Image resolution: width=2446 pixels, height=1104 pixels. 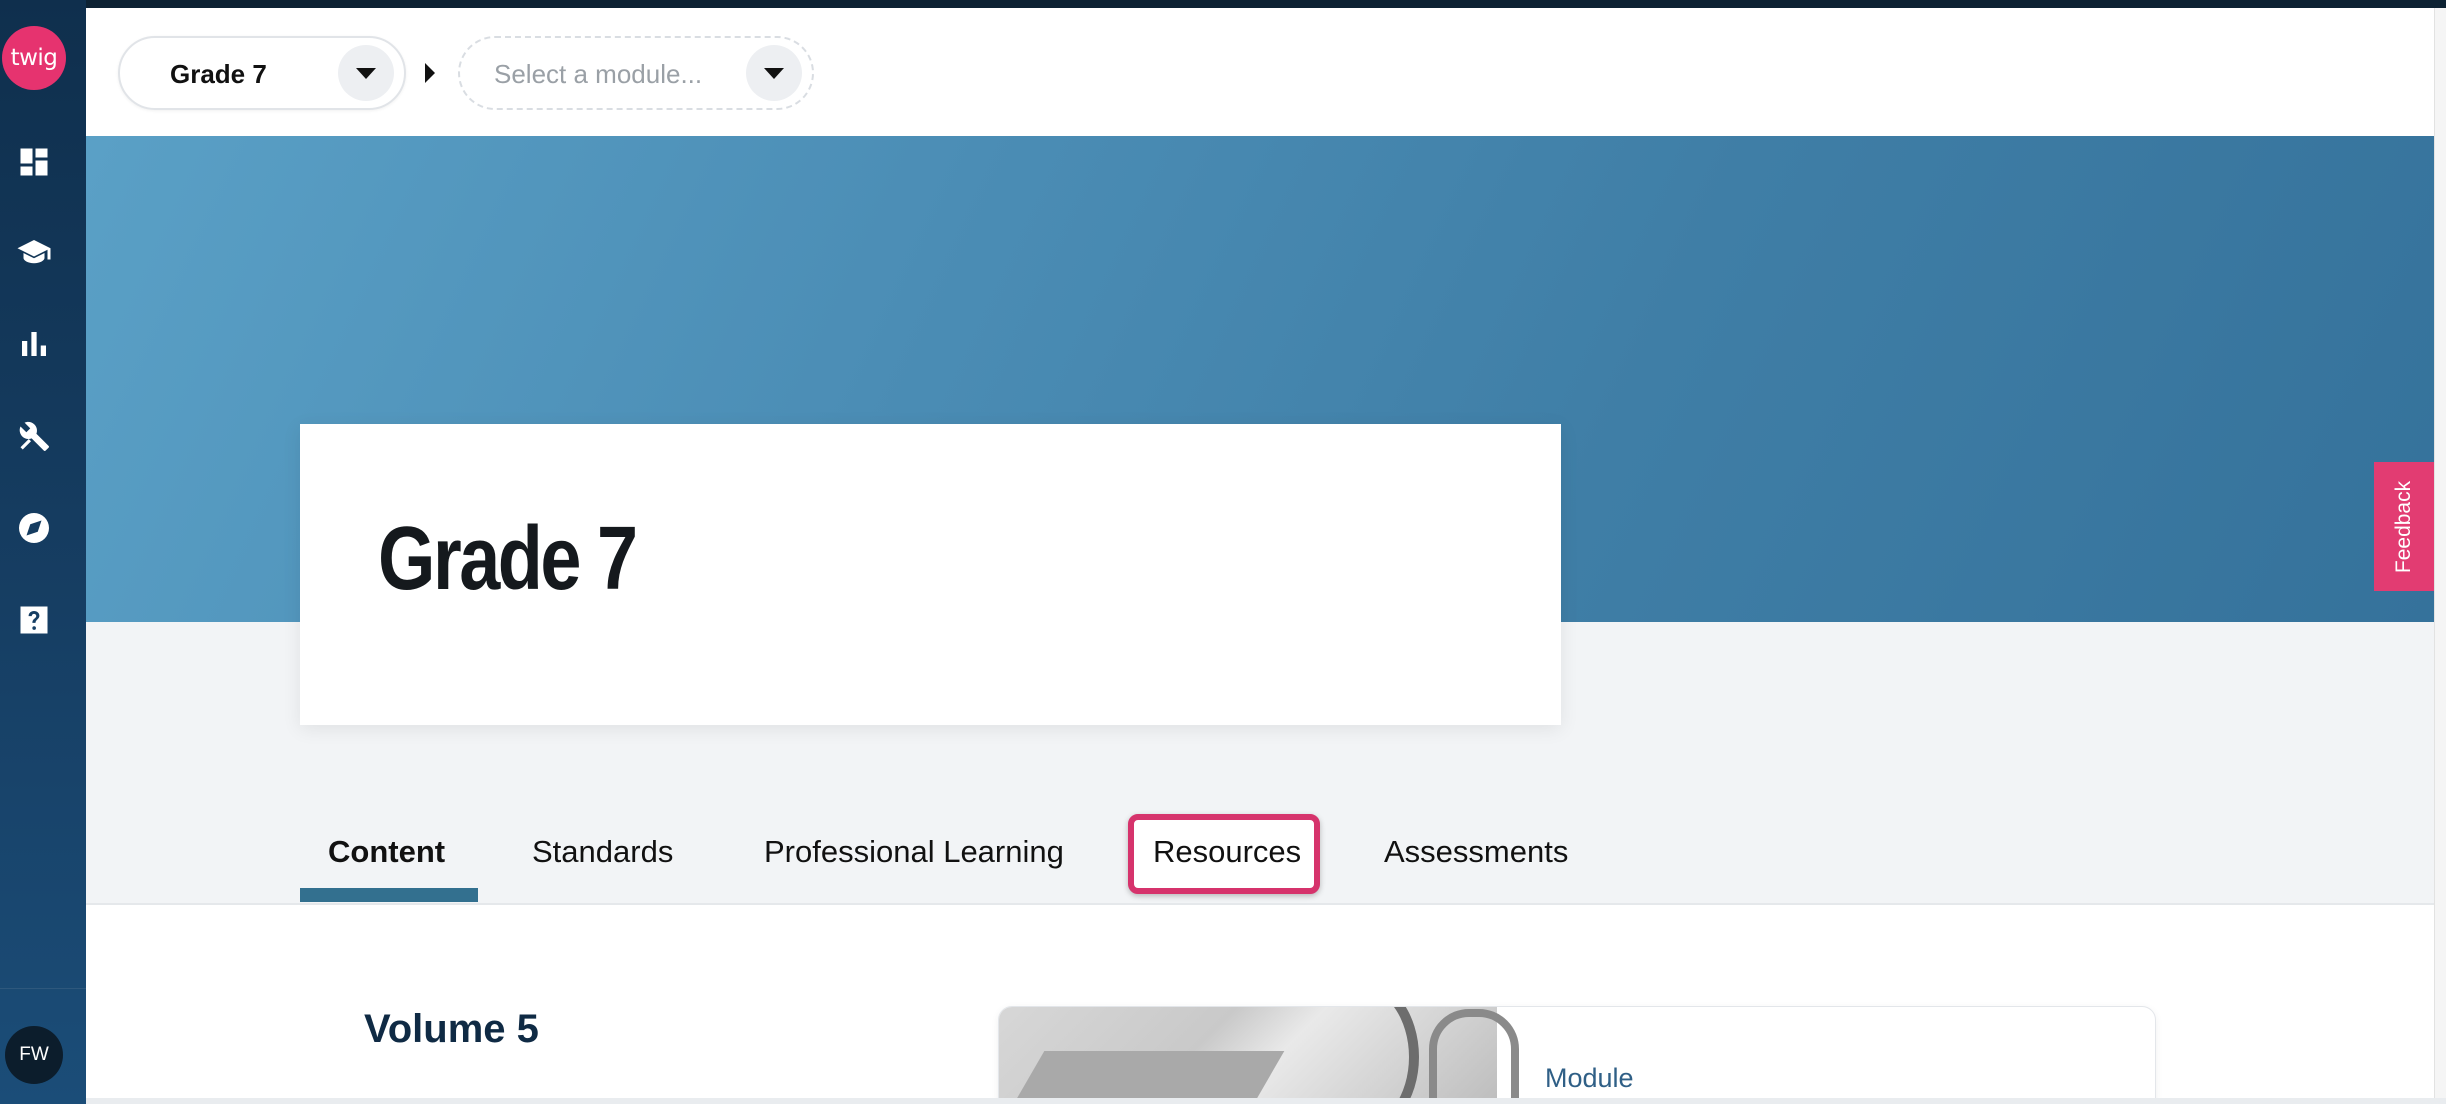 I want to click on page-title: Grade 7, so click(x=508, y=559).